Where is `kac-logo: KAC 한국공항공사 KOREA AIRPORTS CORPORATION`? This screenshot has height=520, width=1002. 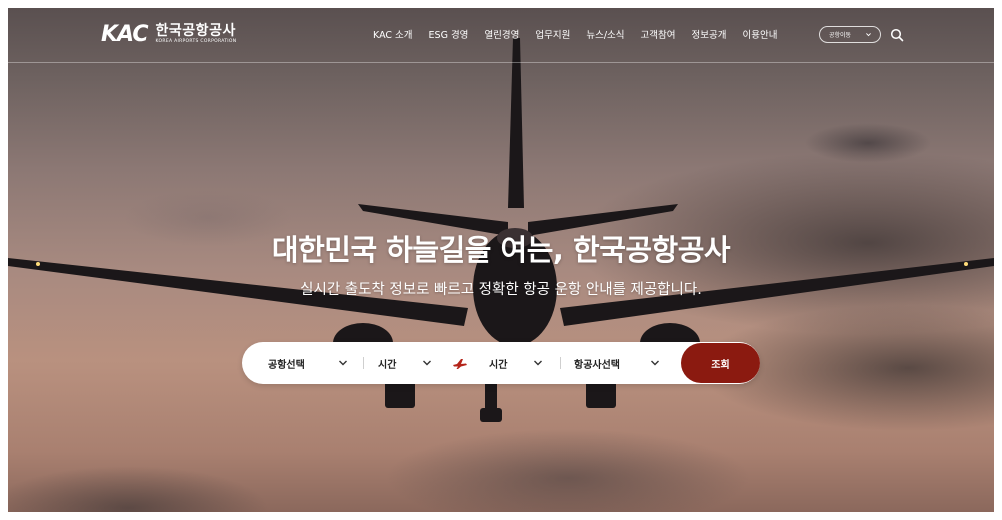 kac-logo: KAC 한국공항공사 KOREA AIRPORTS CORPORATION is located at coordinates (168, 34).